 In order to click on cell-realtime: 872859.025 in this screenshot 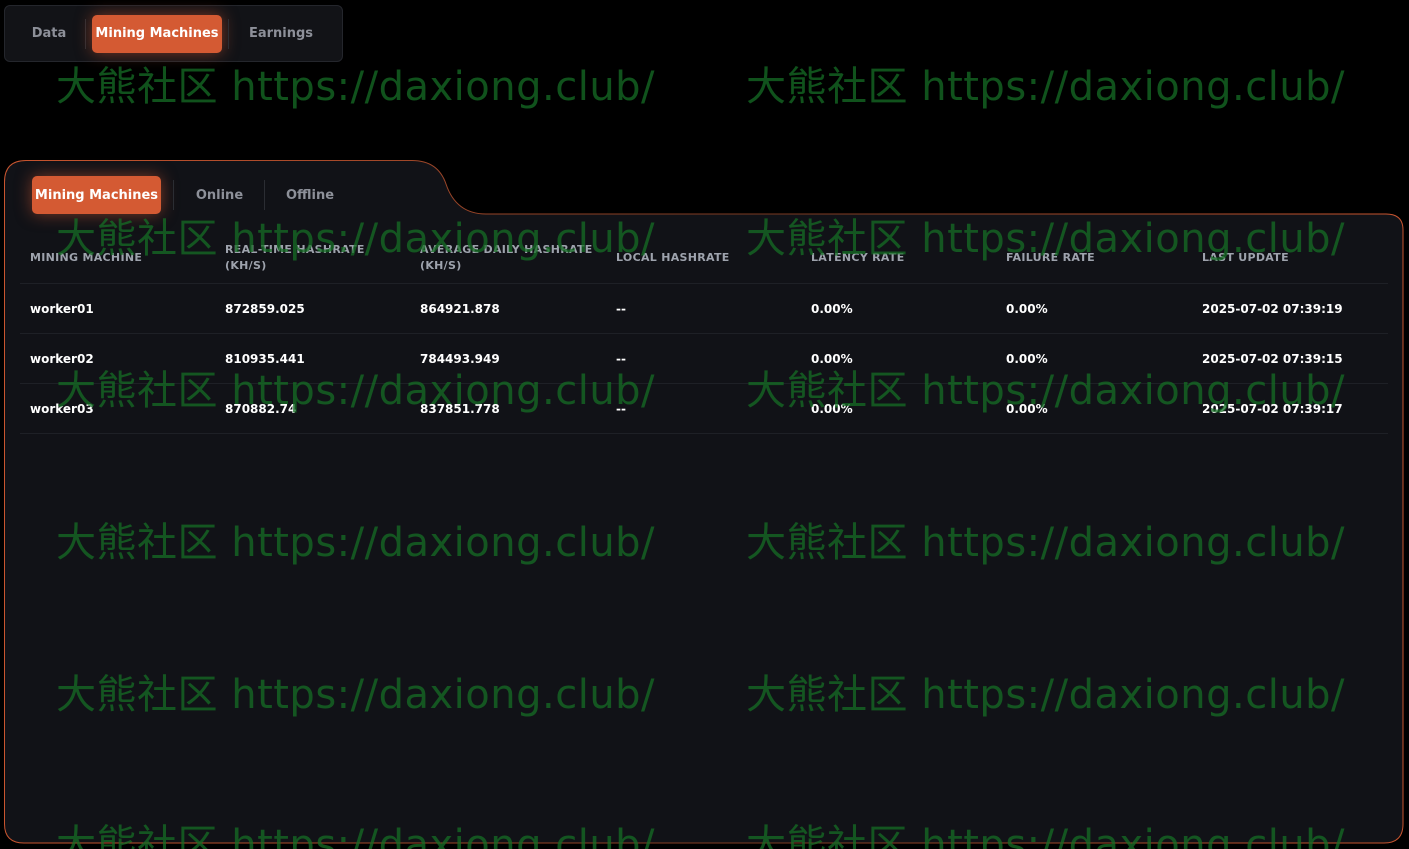, I will do `click(265, 308)`.